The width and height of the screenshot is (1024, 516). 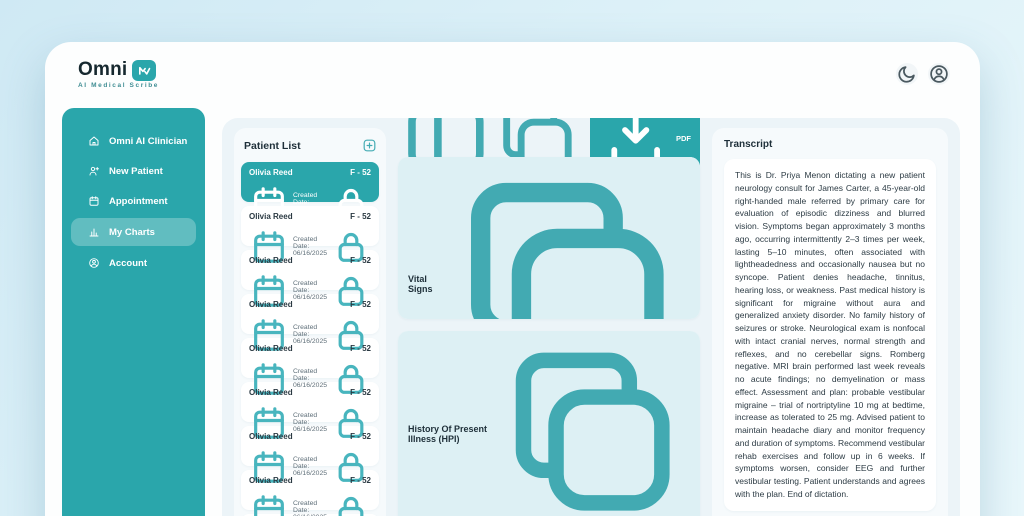 What do you see at coordinates (549, 148) in the screenshot?
I see `documentation-toolbar: PDF` at bounding box center [549, 148].